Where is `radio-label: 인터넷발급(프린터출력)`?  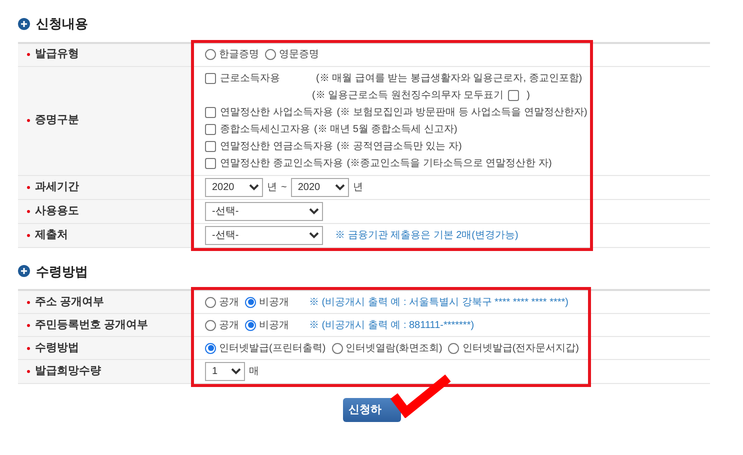
radio-label: 인터넷발급(프린터출력) is located at coordinates (272, 349).